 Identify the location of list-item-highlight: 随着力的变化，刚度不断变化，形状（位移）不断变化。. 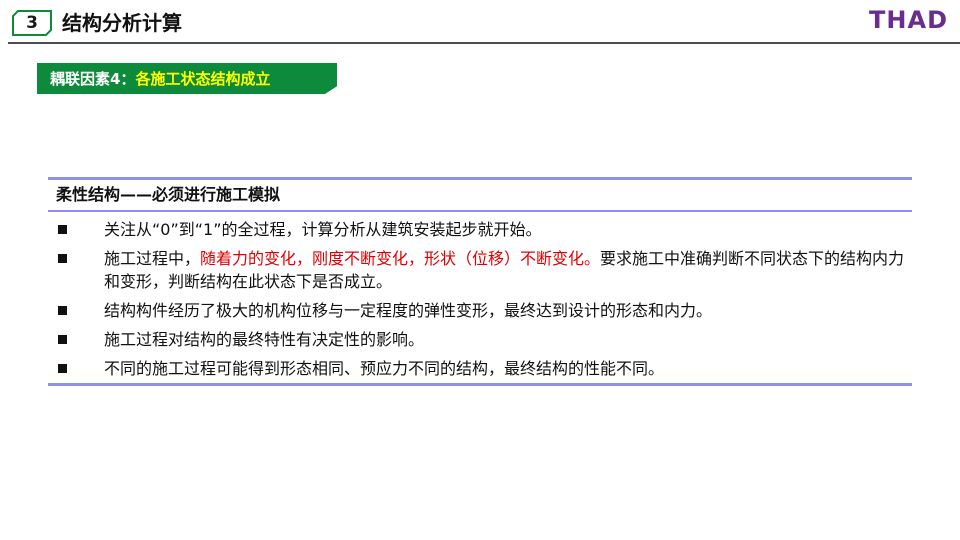
(400, 258).